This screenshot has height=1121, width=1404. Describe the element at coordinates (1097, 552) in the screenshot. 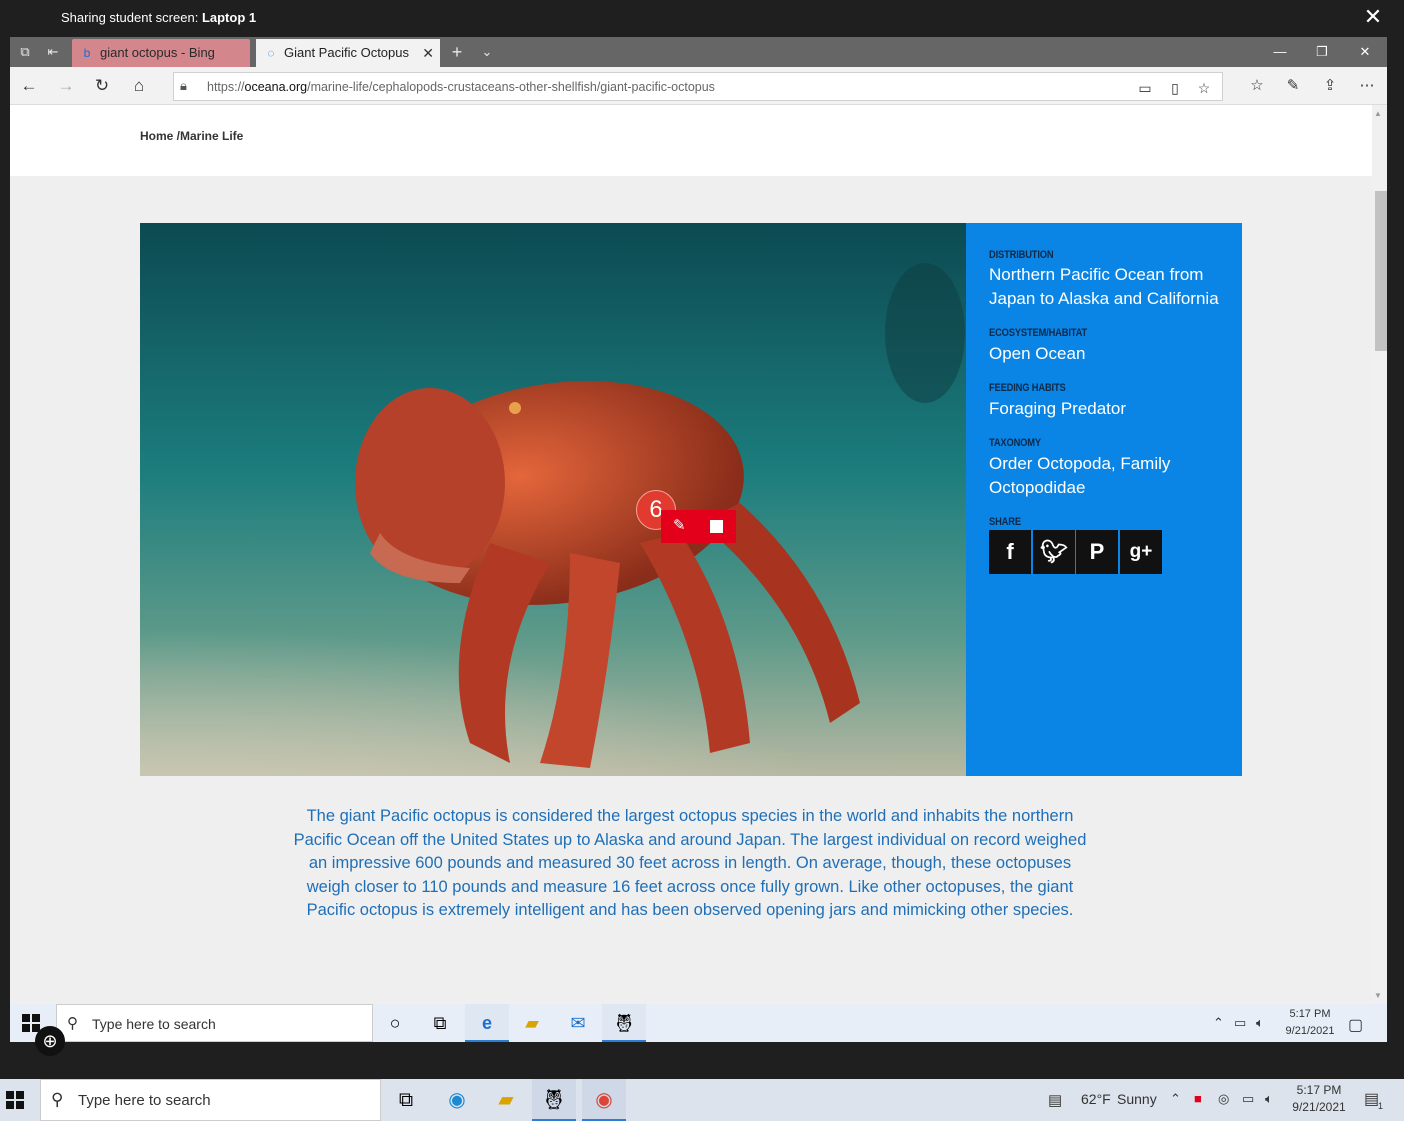

I see `pinterest-share-button: P` at that location.